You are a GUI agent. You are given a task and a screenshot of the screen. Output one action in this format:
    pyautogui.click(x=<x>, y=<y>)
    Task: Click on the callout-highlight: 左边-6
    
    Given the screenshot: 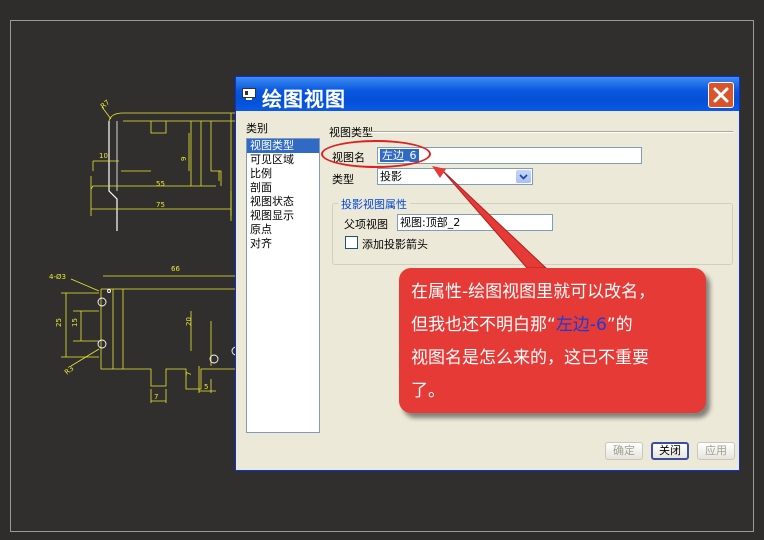 What is the action you would take?
    pyautogui.click(x=581, y=325)
    